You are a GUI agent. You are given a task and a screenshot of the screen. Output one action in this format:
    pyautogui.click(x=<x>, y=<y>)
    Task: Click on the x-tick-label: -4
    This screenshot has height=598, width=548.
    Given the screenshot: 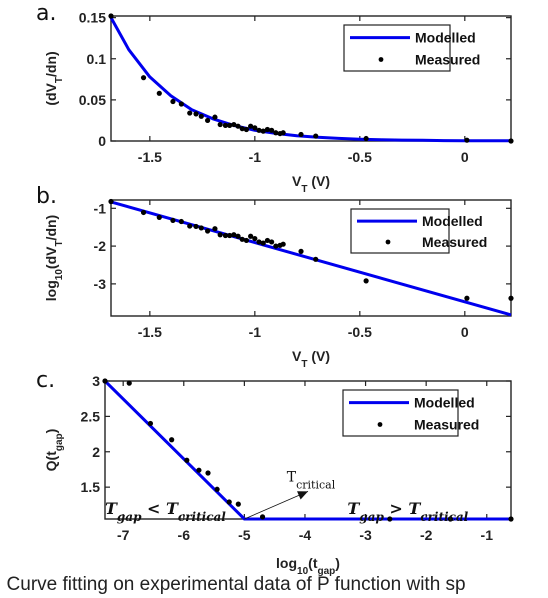 What is the action you would take?
    pyautogui.click(x=305, y=535)
    